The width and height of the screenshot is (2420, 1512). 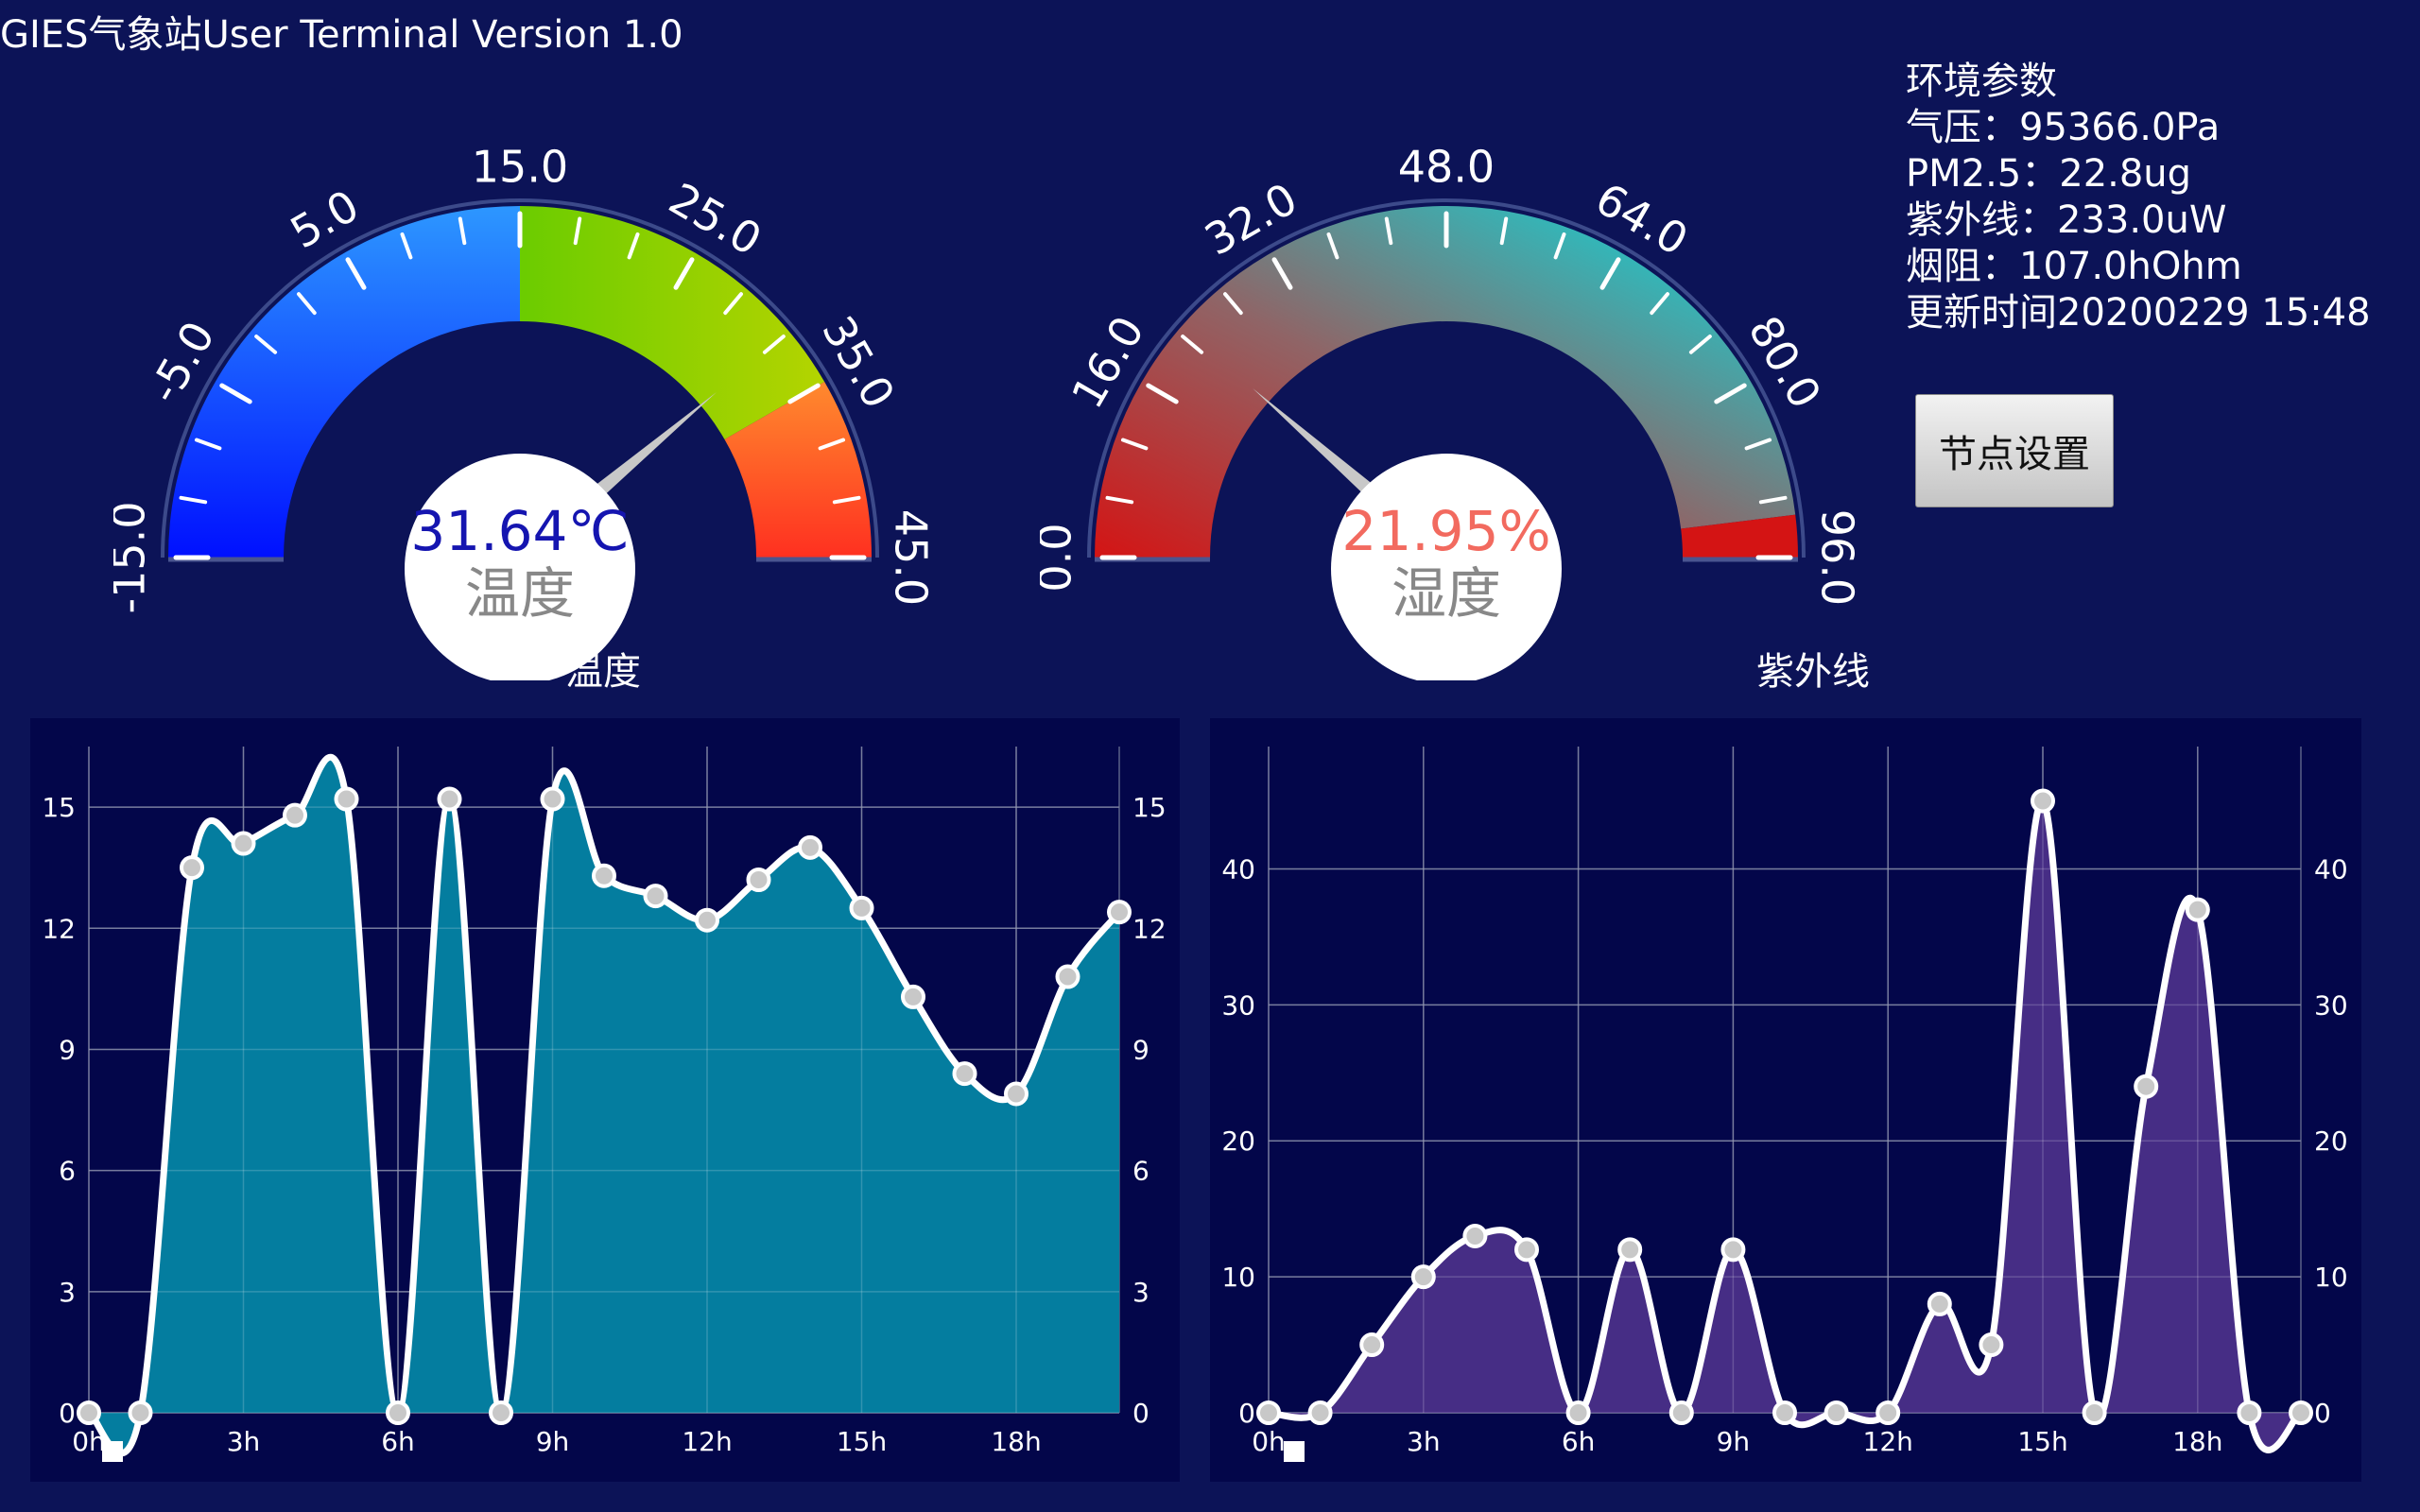 I want to click on gauge-tick-label: 0.0, so click(x=1060, y=557).